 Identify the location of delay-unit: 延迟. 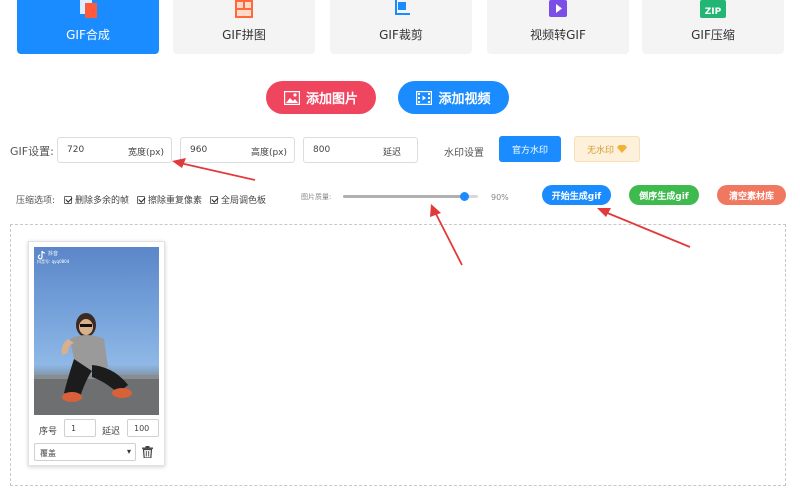
(391, 153).